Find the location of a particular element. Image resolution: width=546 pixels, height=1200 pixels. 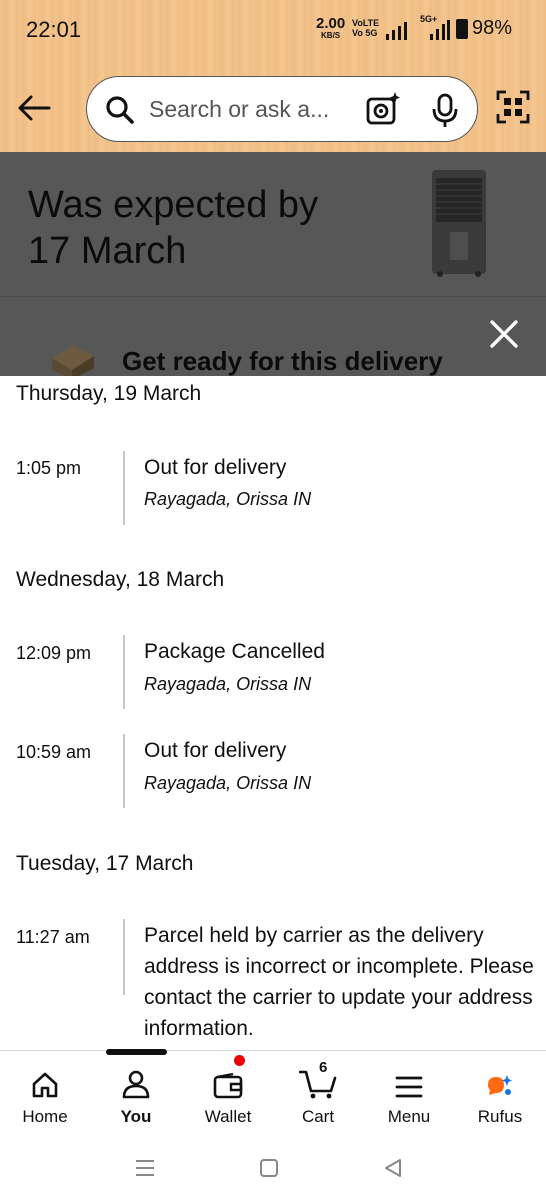

menu-icon is located at coordinates (409, 1082).